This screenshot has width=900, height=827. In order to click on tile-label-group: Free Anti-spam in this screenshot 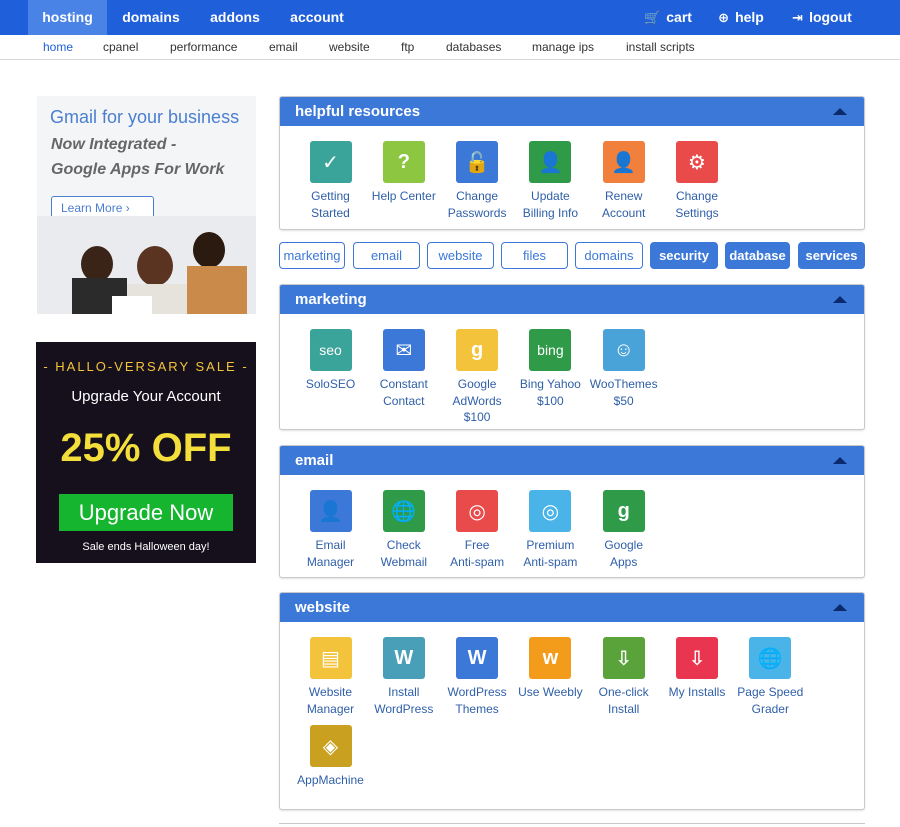, I will do `click(477, 553)`.